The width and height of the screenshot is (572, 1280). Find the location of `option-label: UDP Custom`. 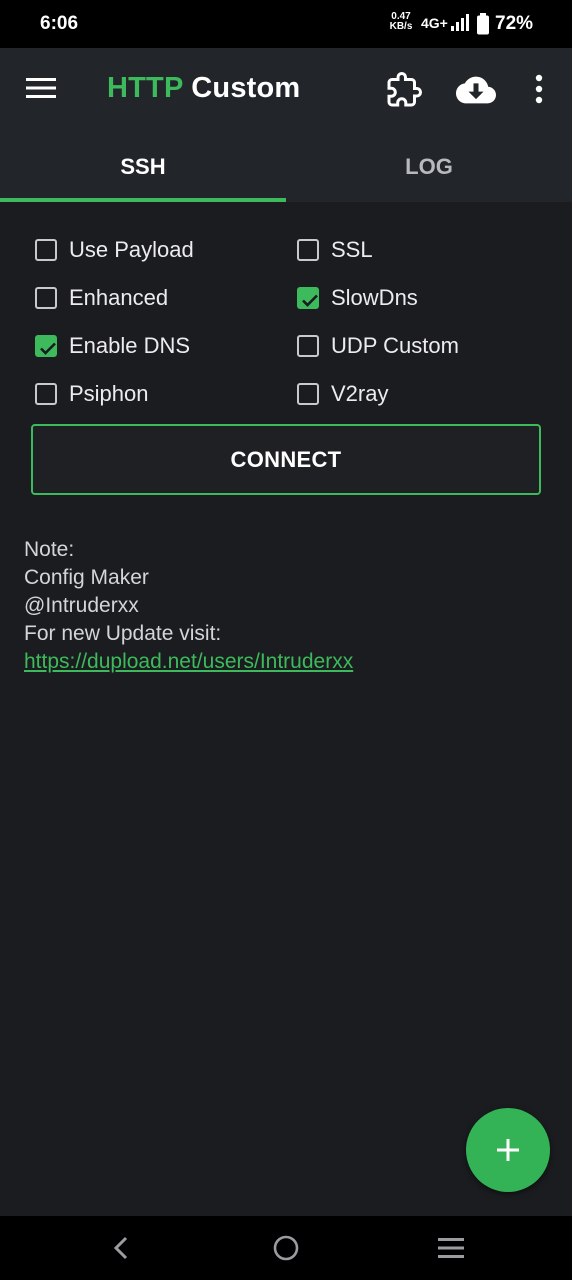

option-label: UDP Custom is located at coordinates (395, 345).